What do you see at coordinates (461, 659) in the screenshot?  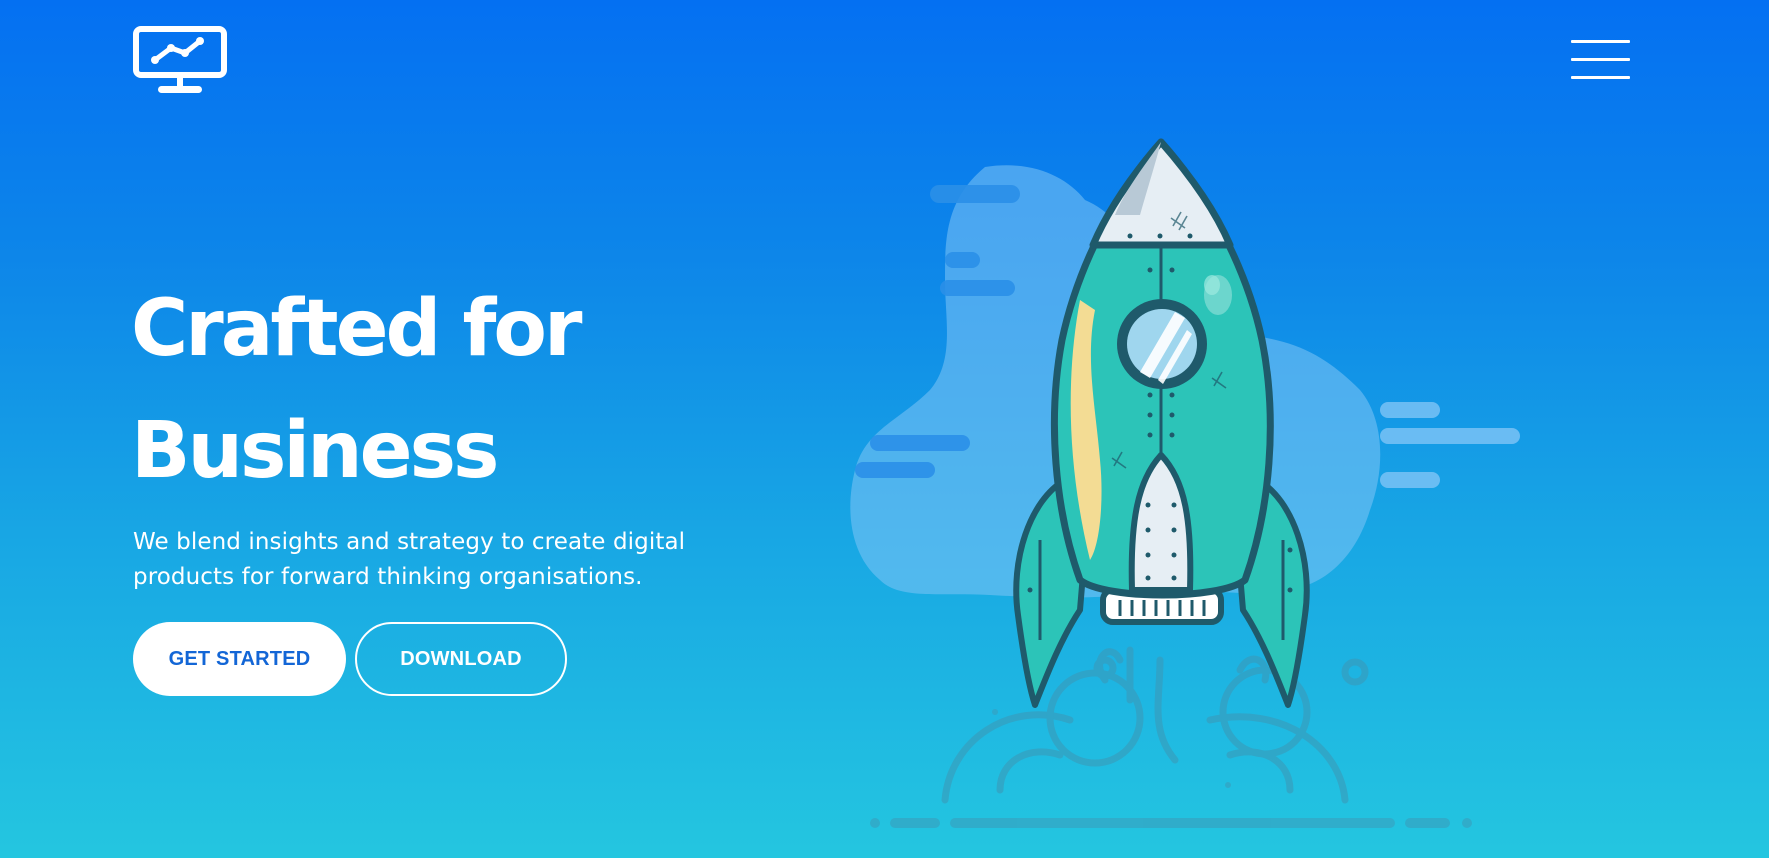 I see `download-button: DOWNLOAD` at bounding box center [461, 659].